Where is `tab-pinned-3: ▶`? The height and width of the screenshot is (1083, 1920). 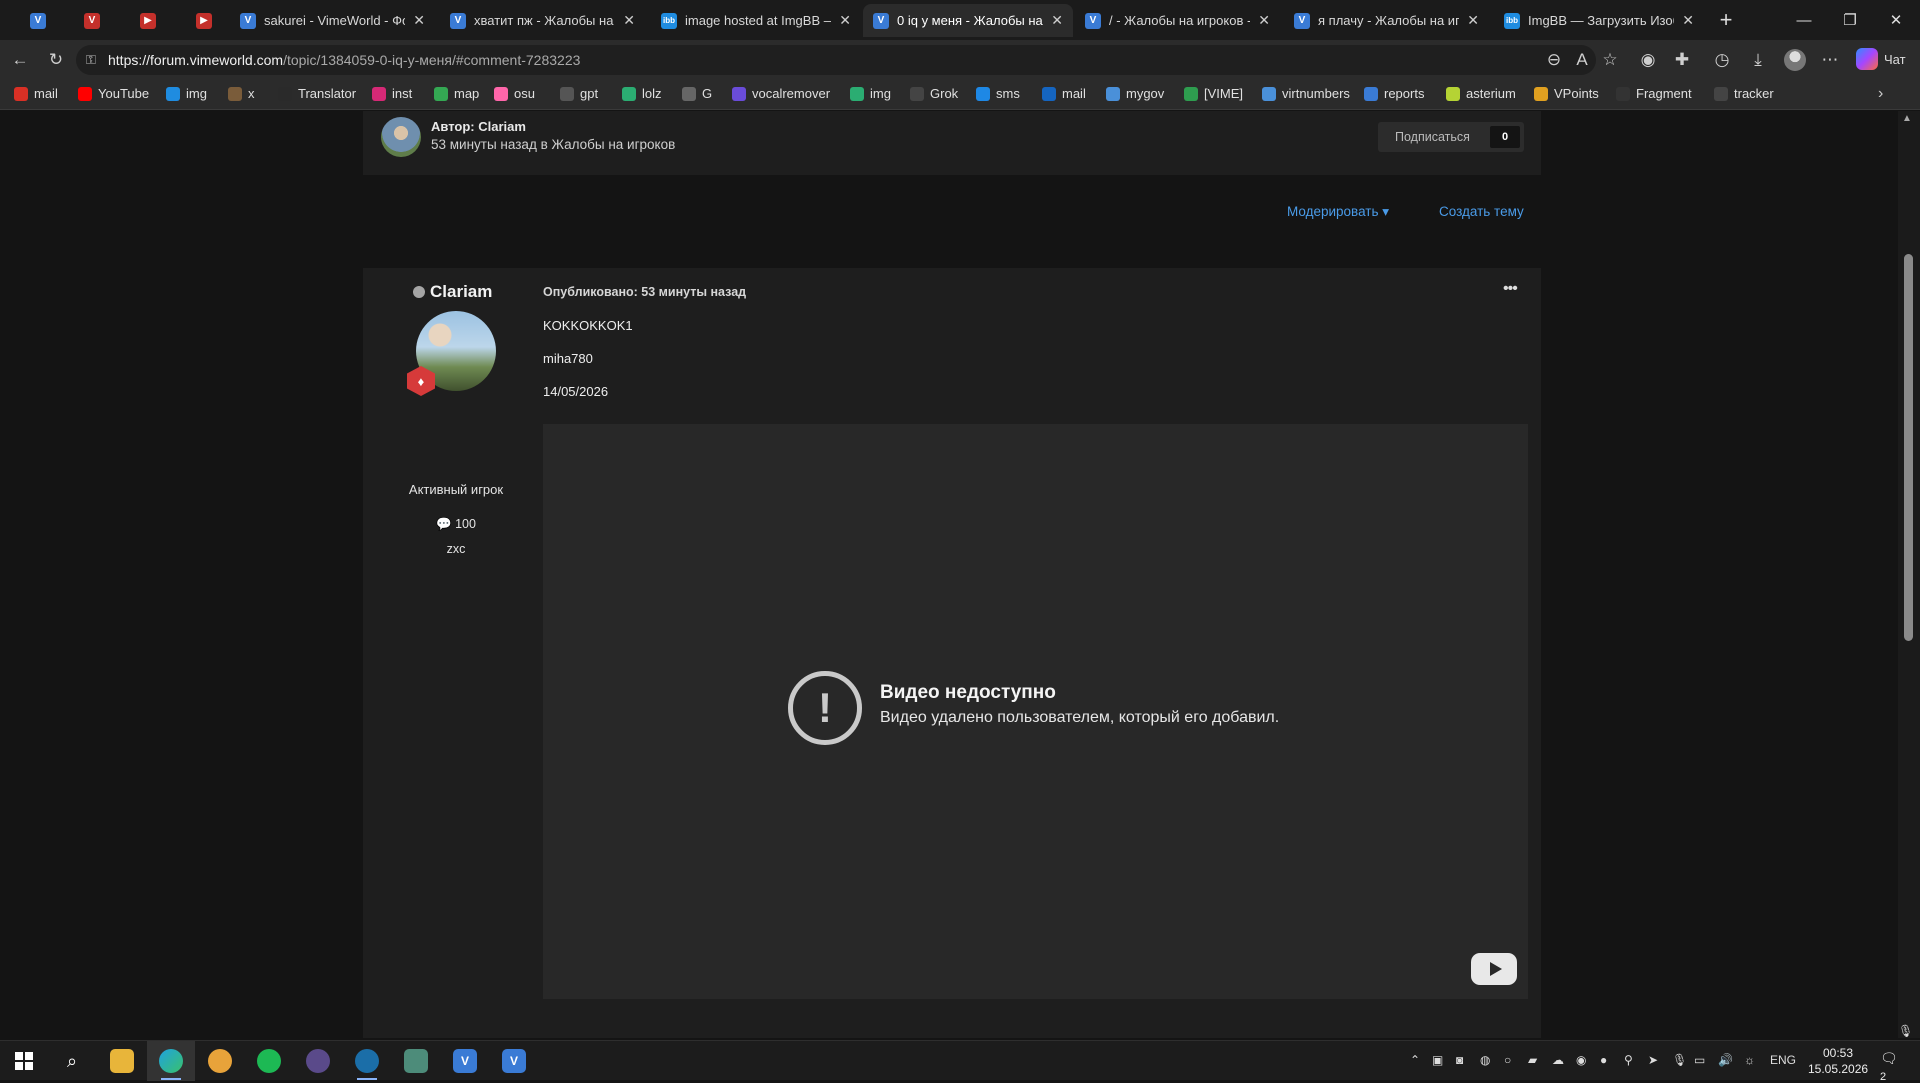 tab-pinned-3: ▶ is located at coordinates (148, 20).